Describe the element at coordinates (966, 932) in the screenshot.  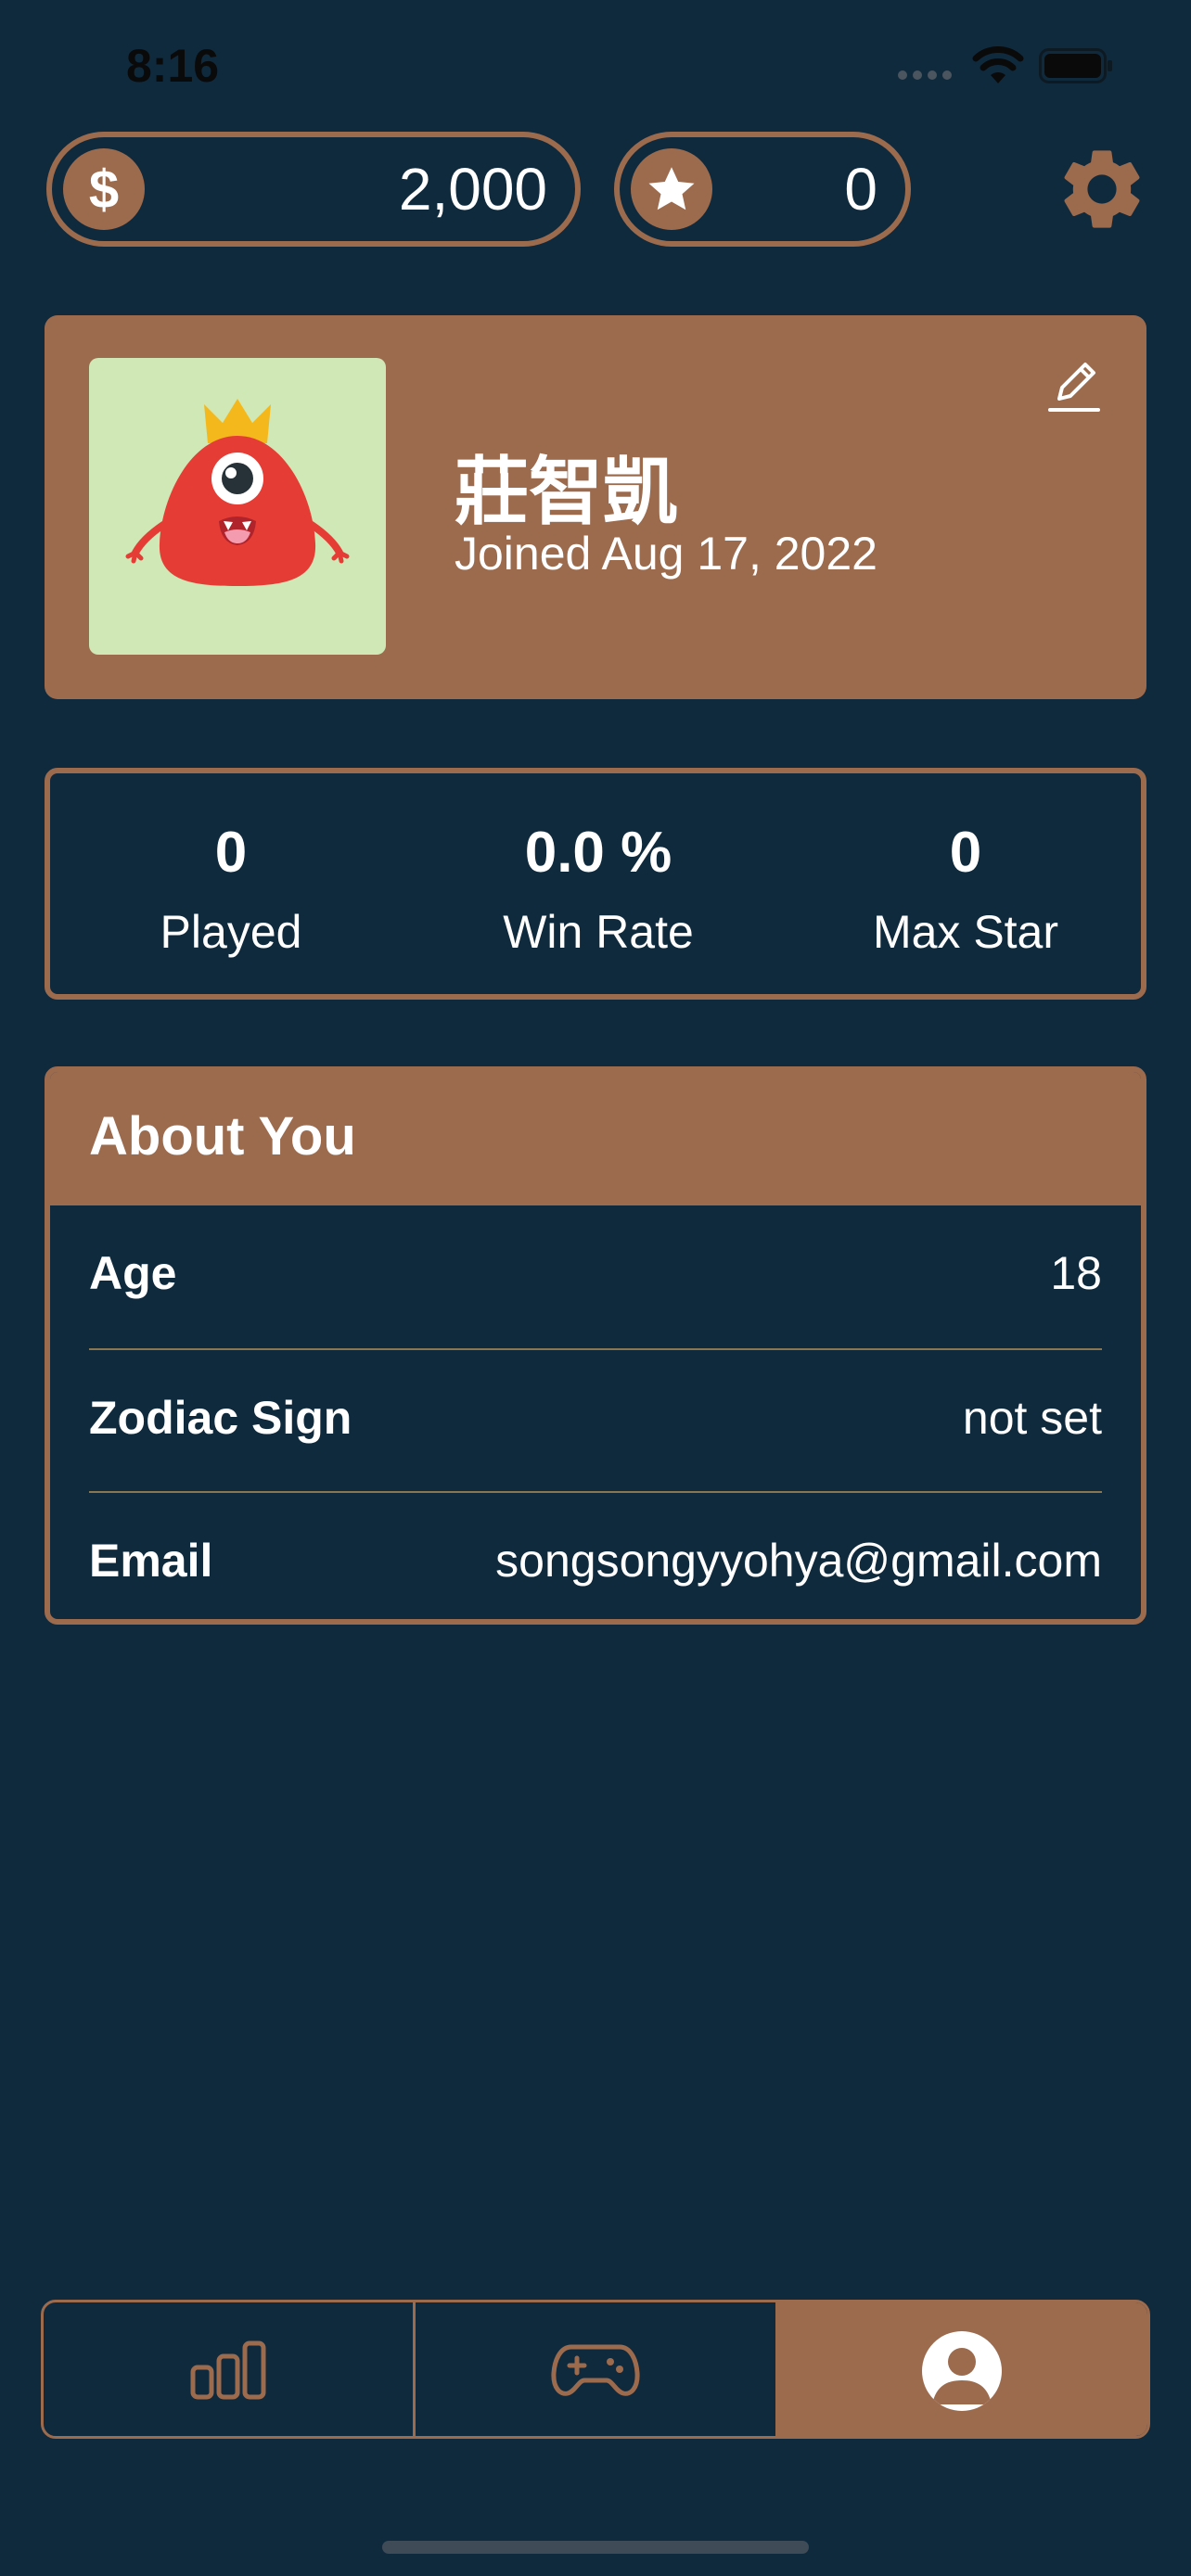
I see `stat-label: Max Star` at that location.